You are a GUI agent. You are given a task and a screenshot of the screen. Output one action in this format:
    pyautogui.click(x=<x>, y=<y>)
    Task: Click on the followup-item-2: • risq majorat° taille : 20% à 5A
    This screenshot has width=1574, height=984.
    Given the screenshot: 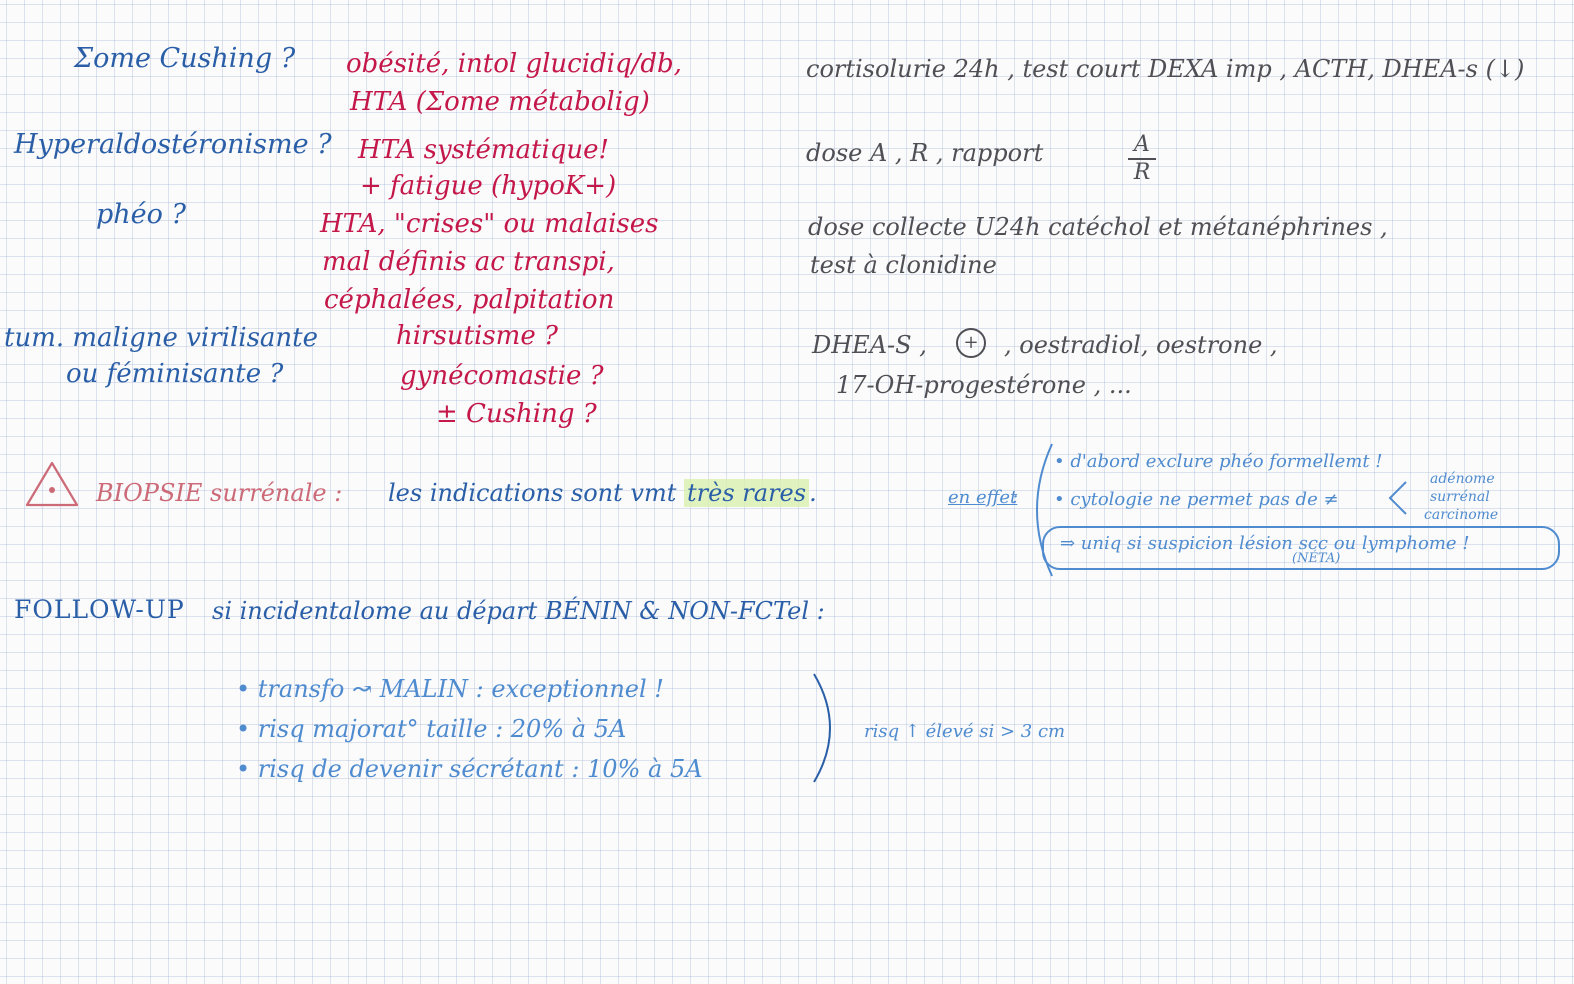 What is the action you would take?
    pyautogui.click(x=431, y=729)
    